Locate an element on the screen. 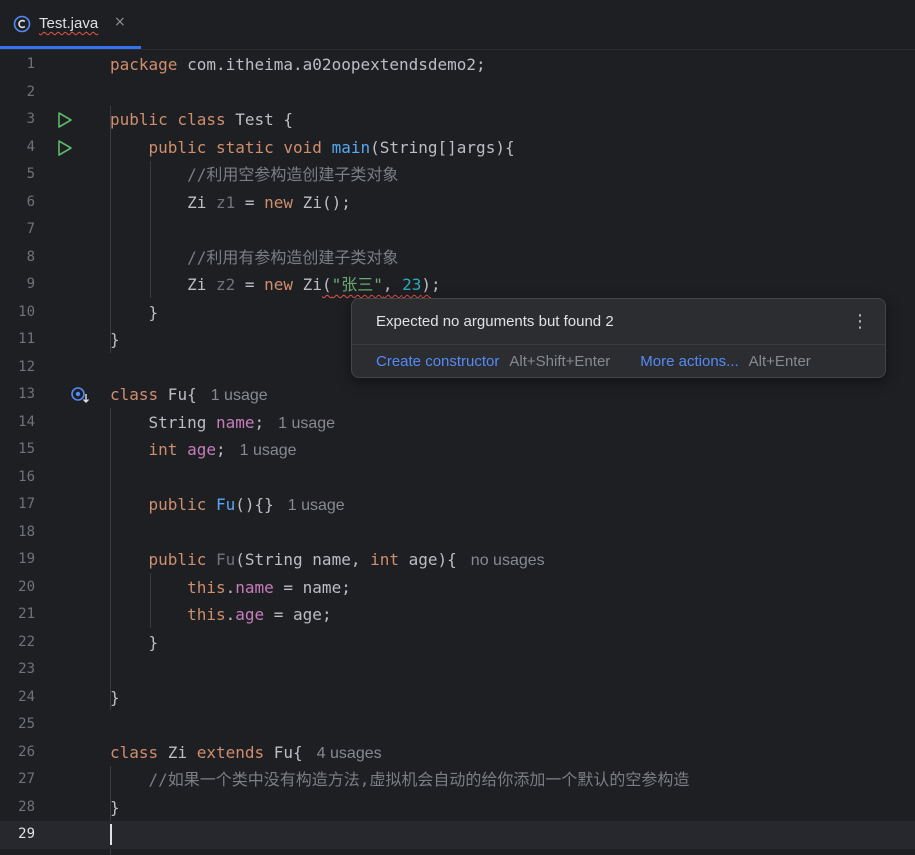 The height and width of the screenshot is (855, 915). code-line: 14 String name; 1 usage is located at coordinates (457, 423).